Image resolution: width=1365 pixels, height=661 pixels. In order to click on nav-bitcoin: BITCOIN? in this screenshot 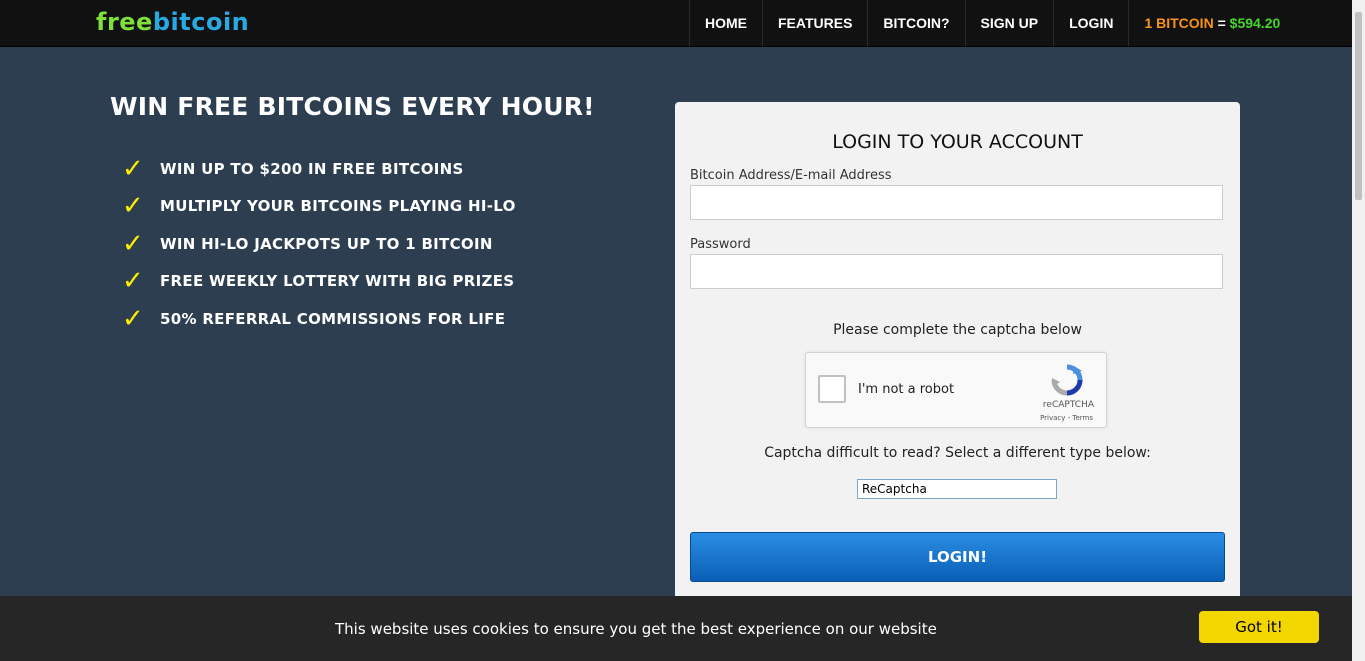, I will do `click(915, 23)`.